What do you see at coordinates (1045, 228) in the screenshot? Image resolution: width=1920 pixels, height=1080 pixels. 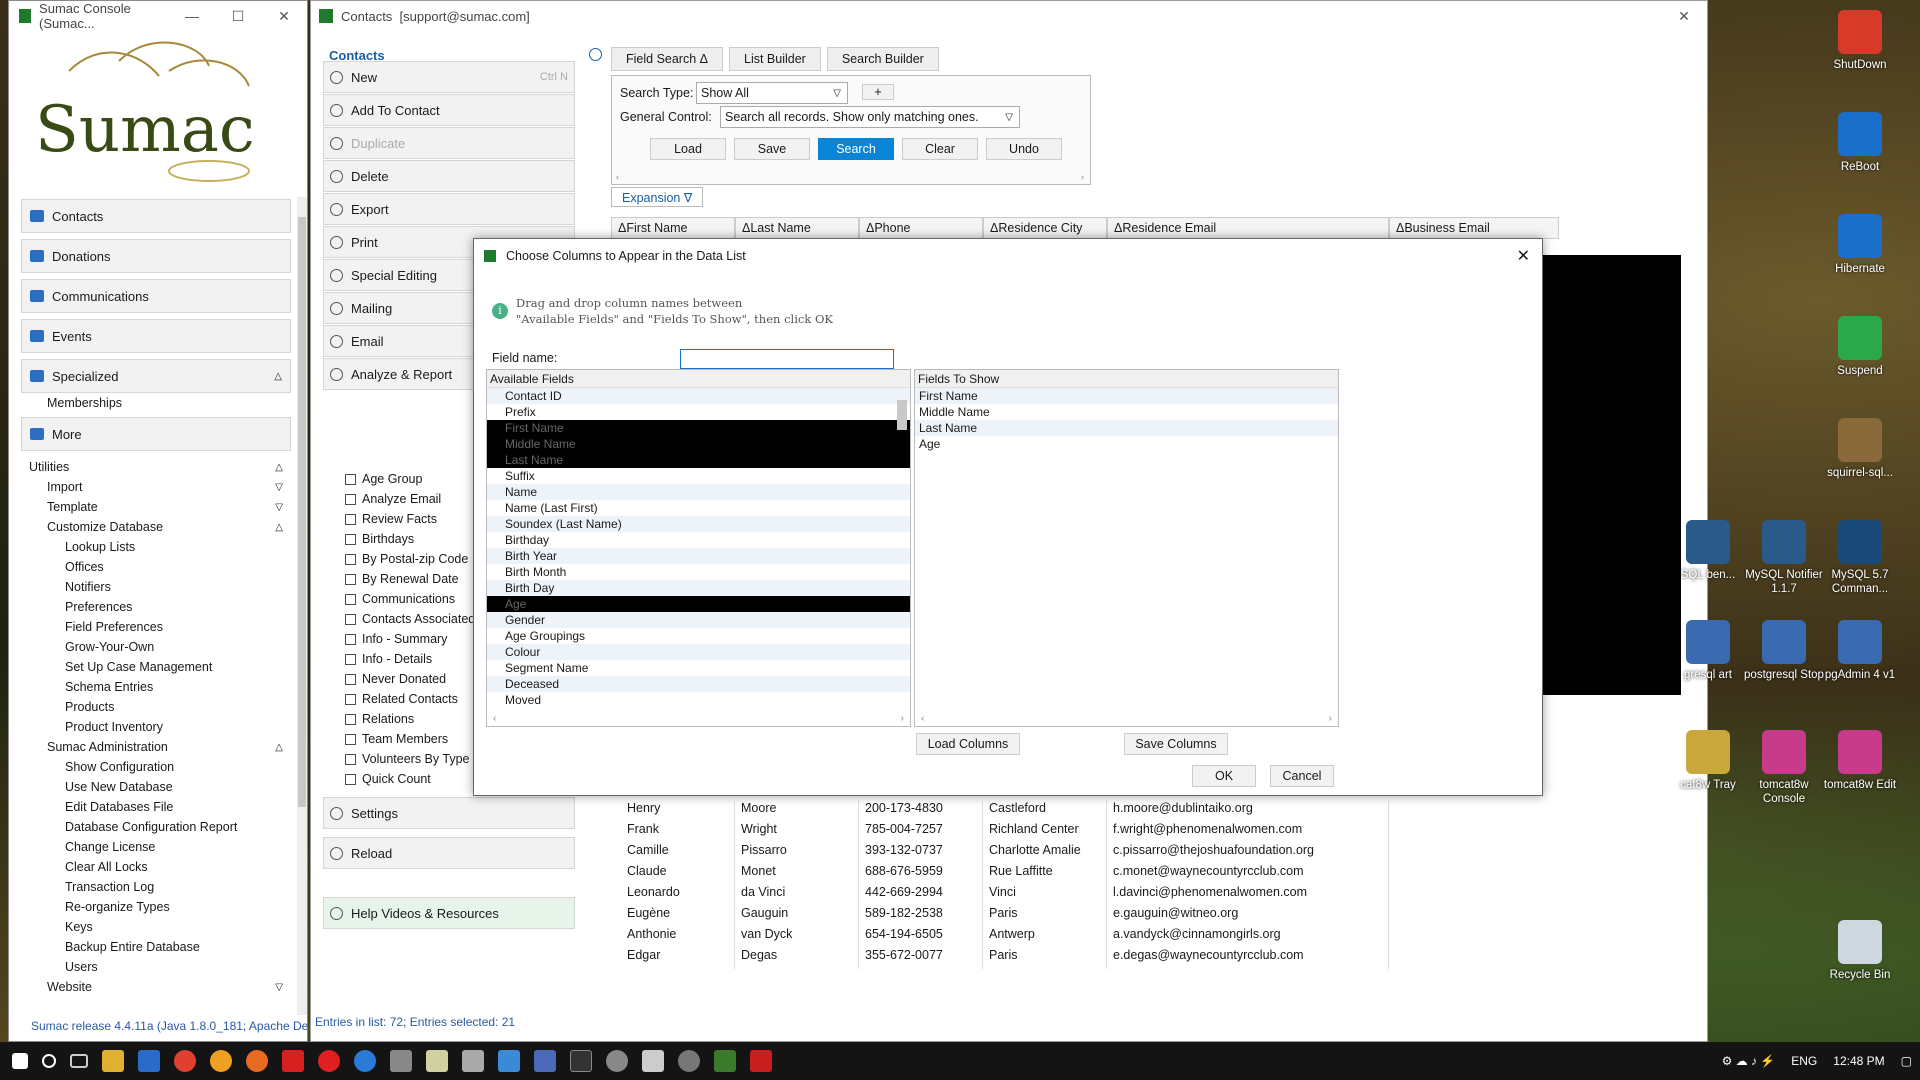 I see `column-header: ΔResidence City` at bounding box center [1045, 228].